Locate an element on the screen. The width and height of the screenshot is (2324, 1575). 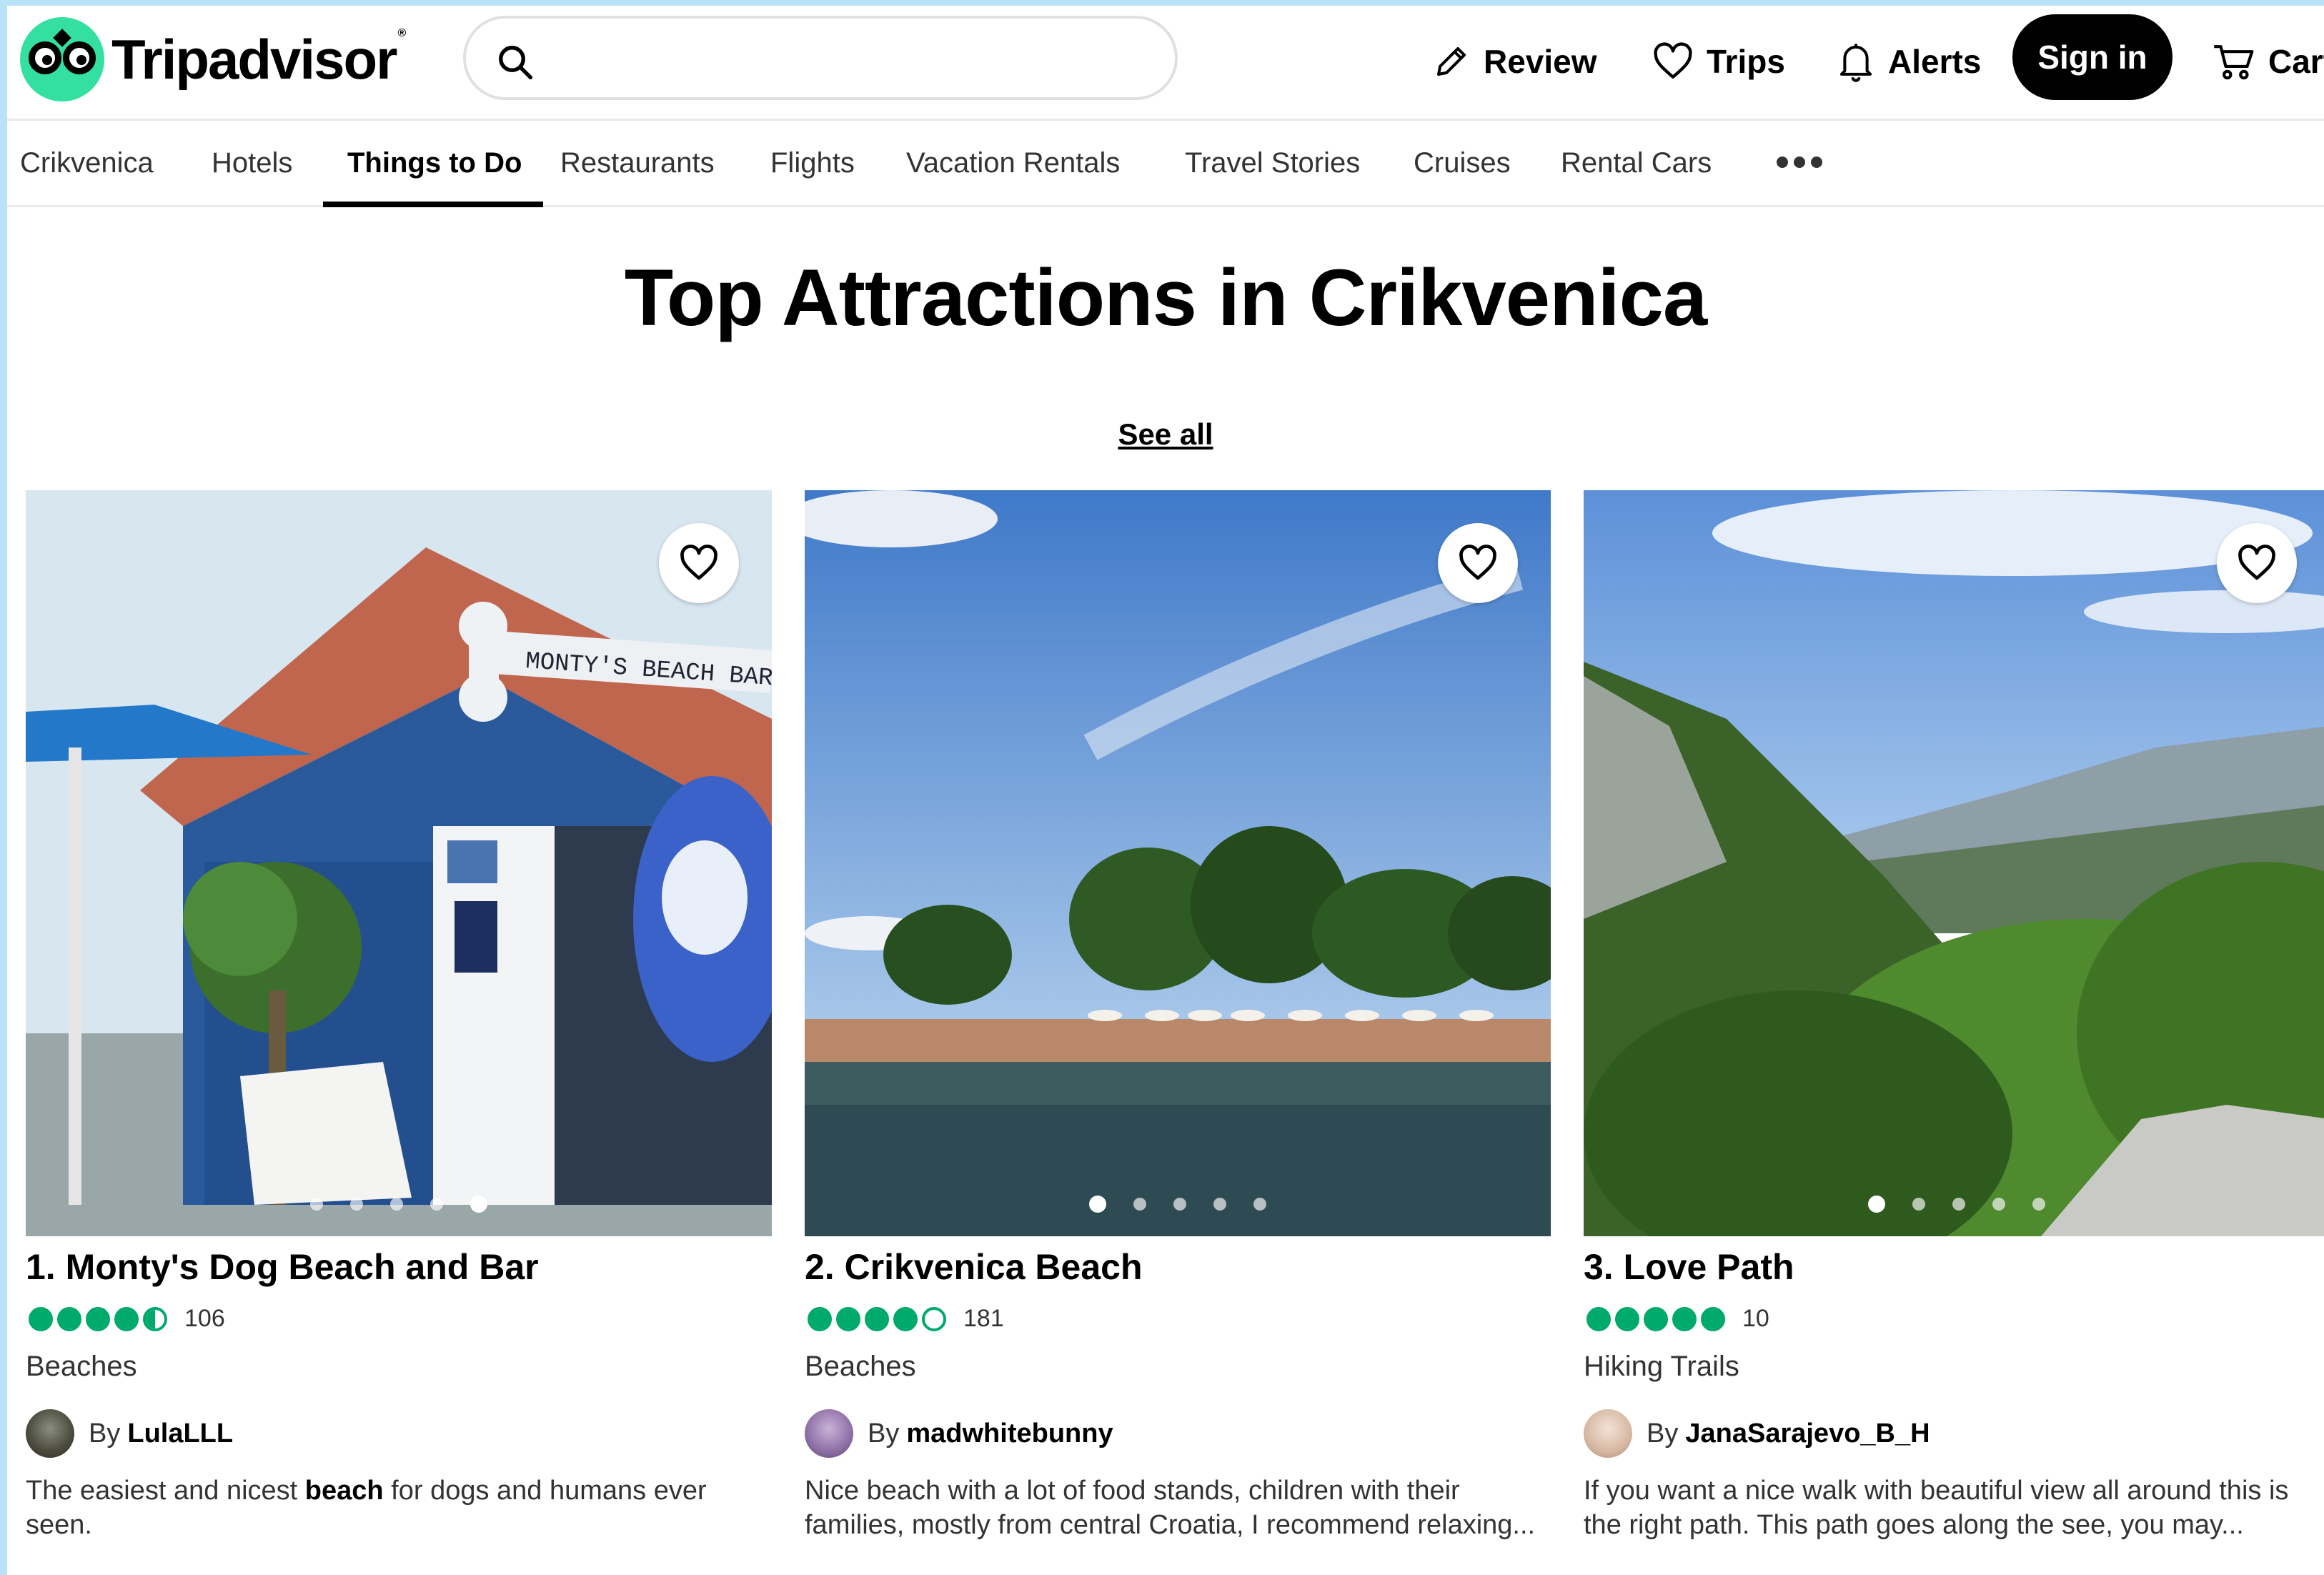
search-input is located at coordinates (853, 58).